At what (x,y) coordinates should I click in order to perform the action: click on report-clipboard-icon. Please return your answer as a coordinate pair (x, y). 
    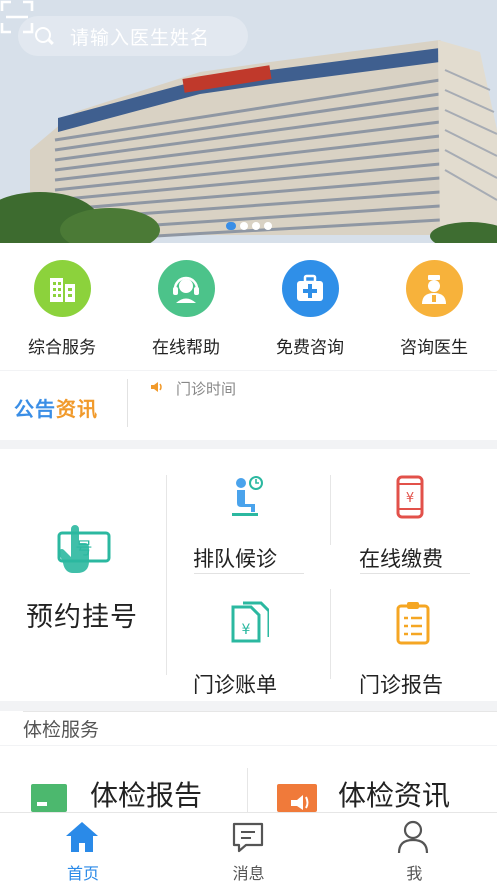
    Looking at the image, I should click on (413, 623).